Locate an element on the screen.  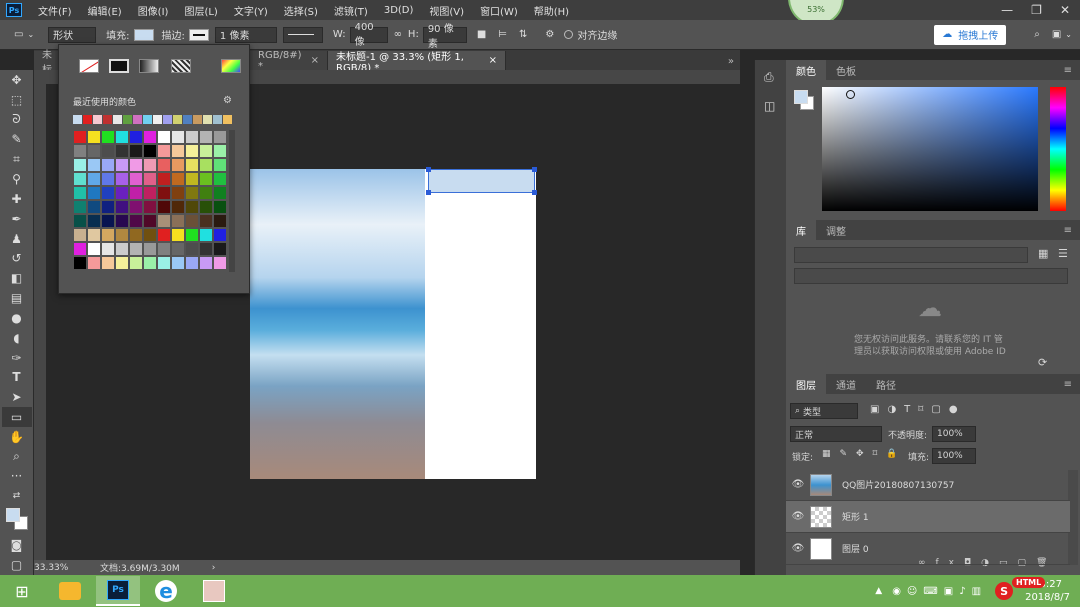
hand-tool-icon: ✋ is located at coordinates (17, 437).